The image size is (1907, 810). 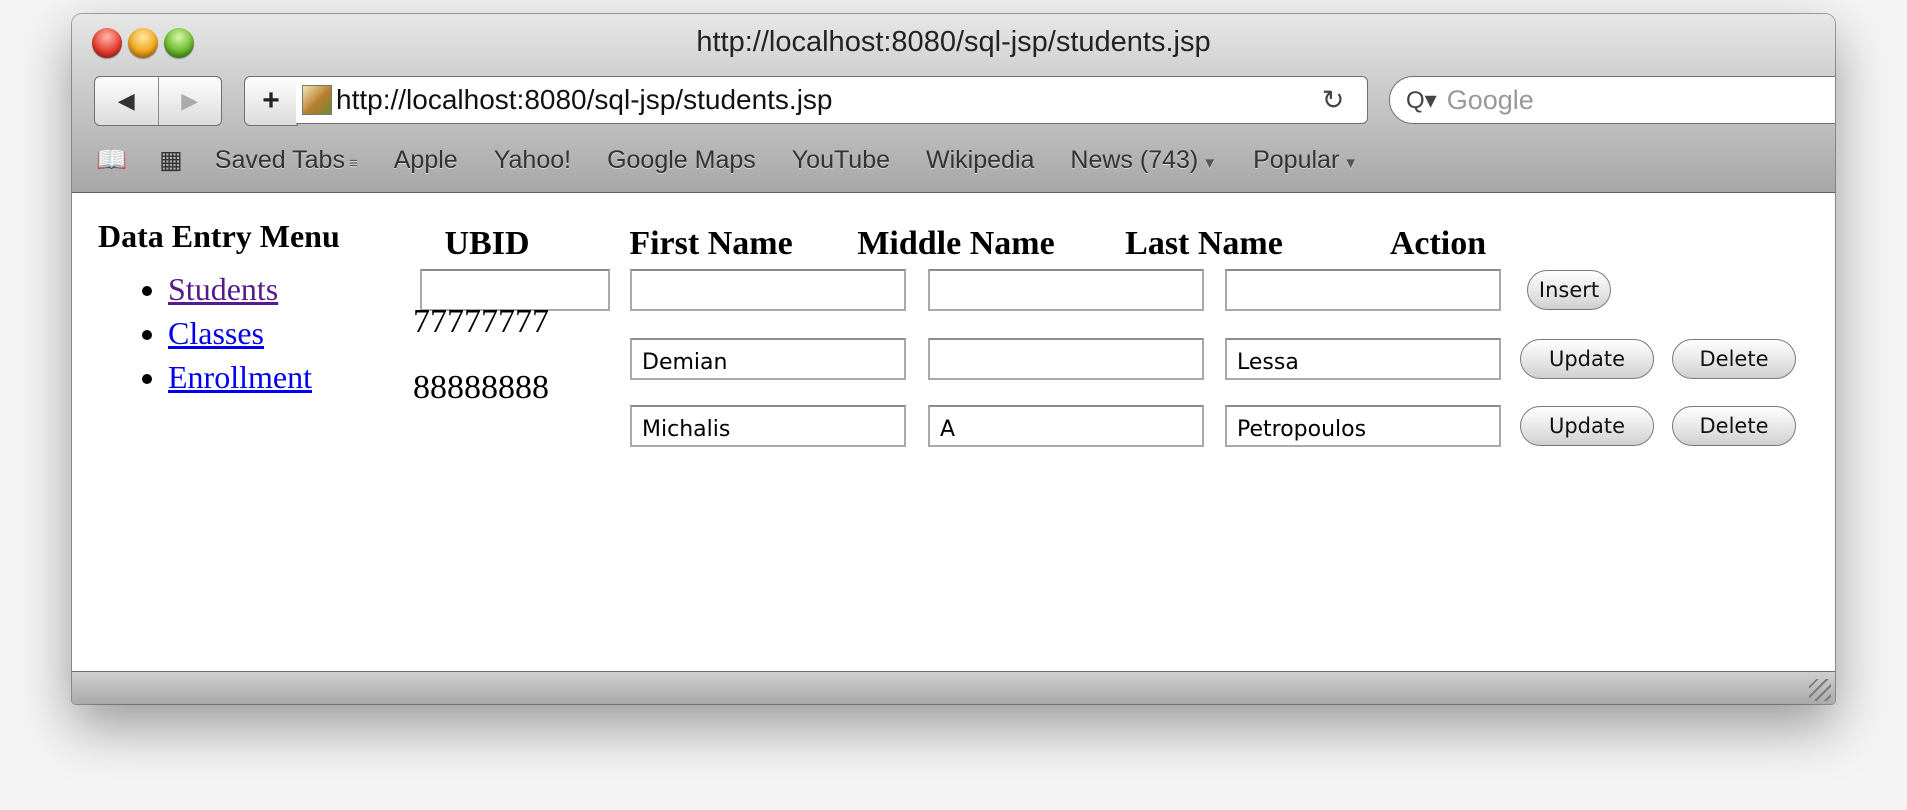 I want to click on top-sites-grid-icon: ▦, so click(x=171, y=160).